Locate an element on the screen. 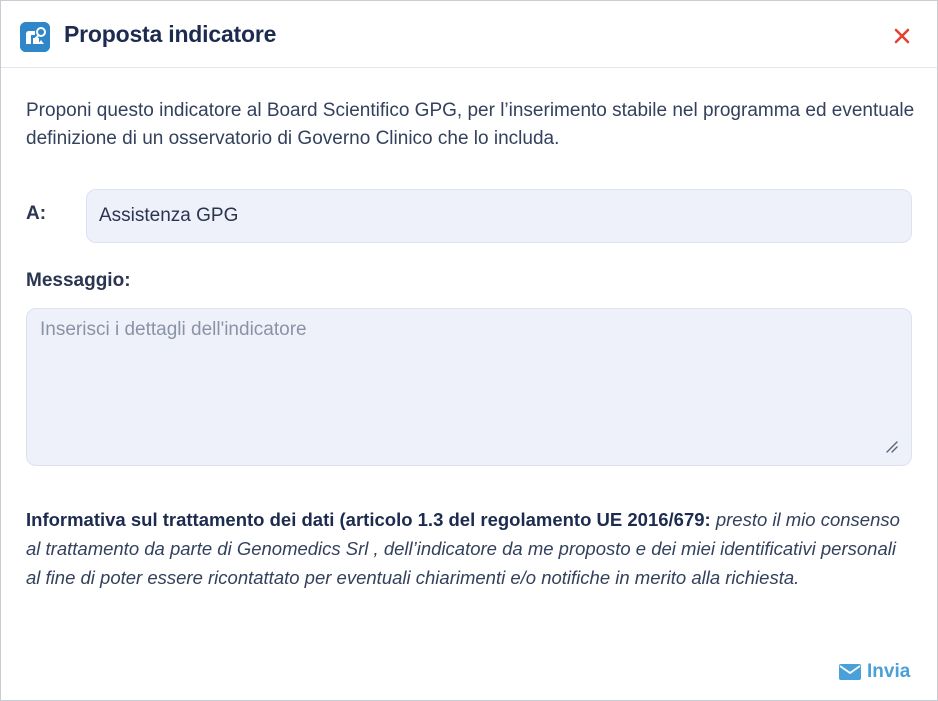 This screenshot has height=701, width=938. close-button is located at coordinates (902, 36).